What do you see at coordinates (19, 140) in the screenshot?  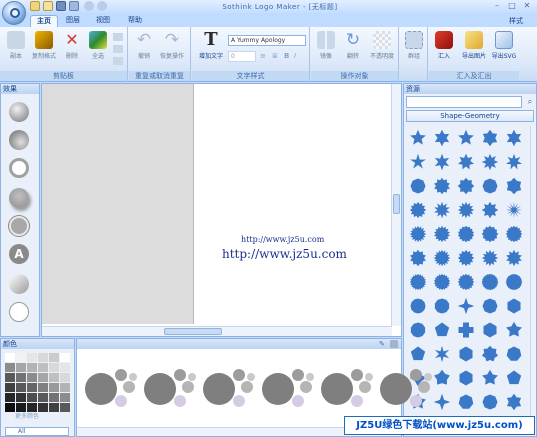 I see `effect-inner-shadow` at bounding box center [19, 140].